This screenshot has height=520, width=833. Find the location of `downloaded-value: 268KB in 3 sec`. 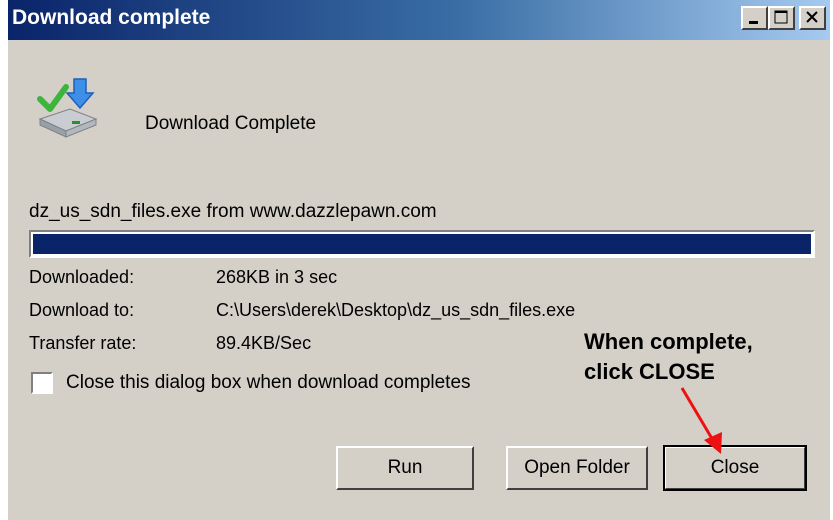

downloaded-value: 268KB in 3 sec is located at coordinates (277, 277).